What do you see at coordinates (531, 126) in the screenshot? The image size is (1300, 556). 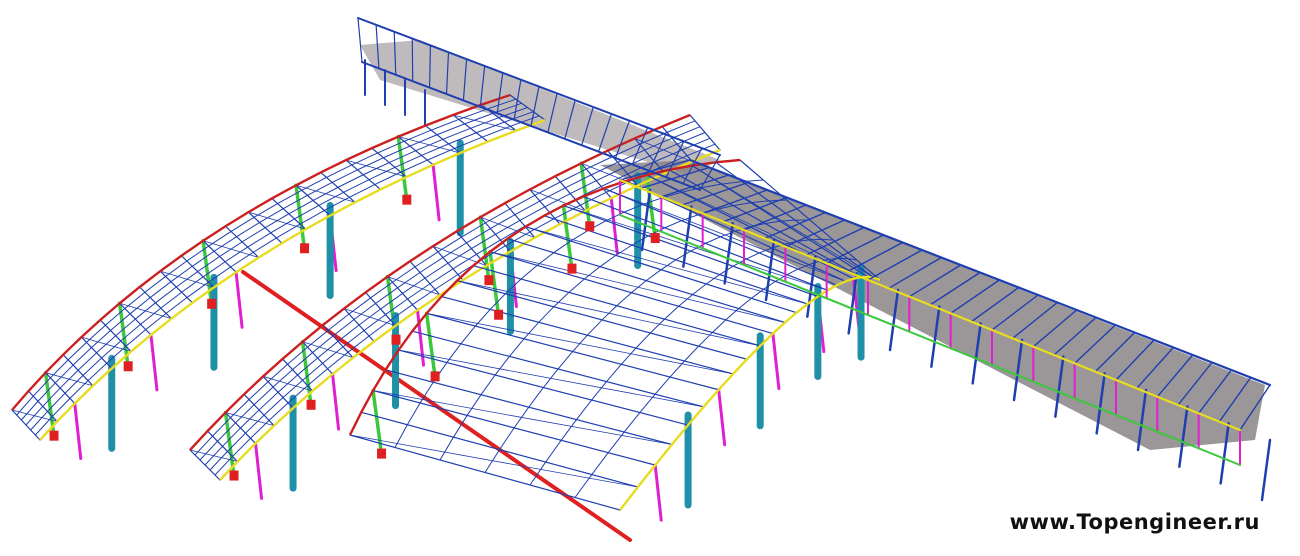 I see `upper-block-chord` at bounding box center [531, 126].